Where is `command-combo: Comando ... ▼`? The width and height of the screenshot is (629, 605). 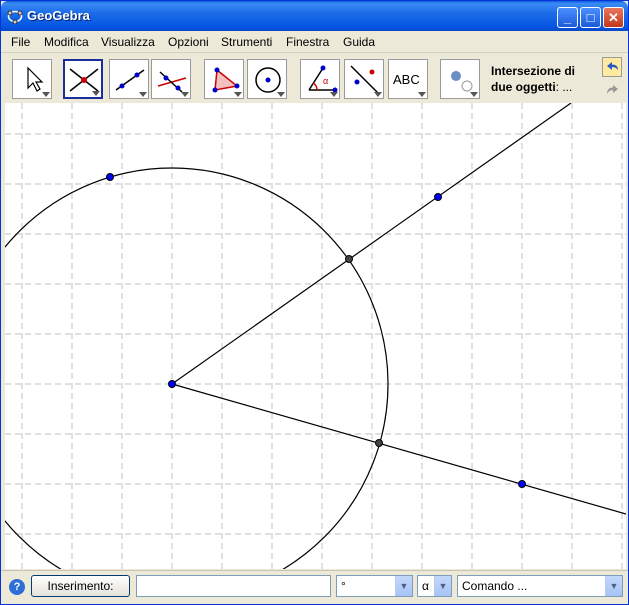 command-combo: Comando ... ▼ is located at coordinates (540, 586).